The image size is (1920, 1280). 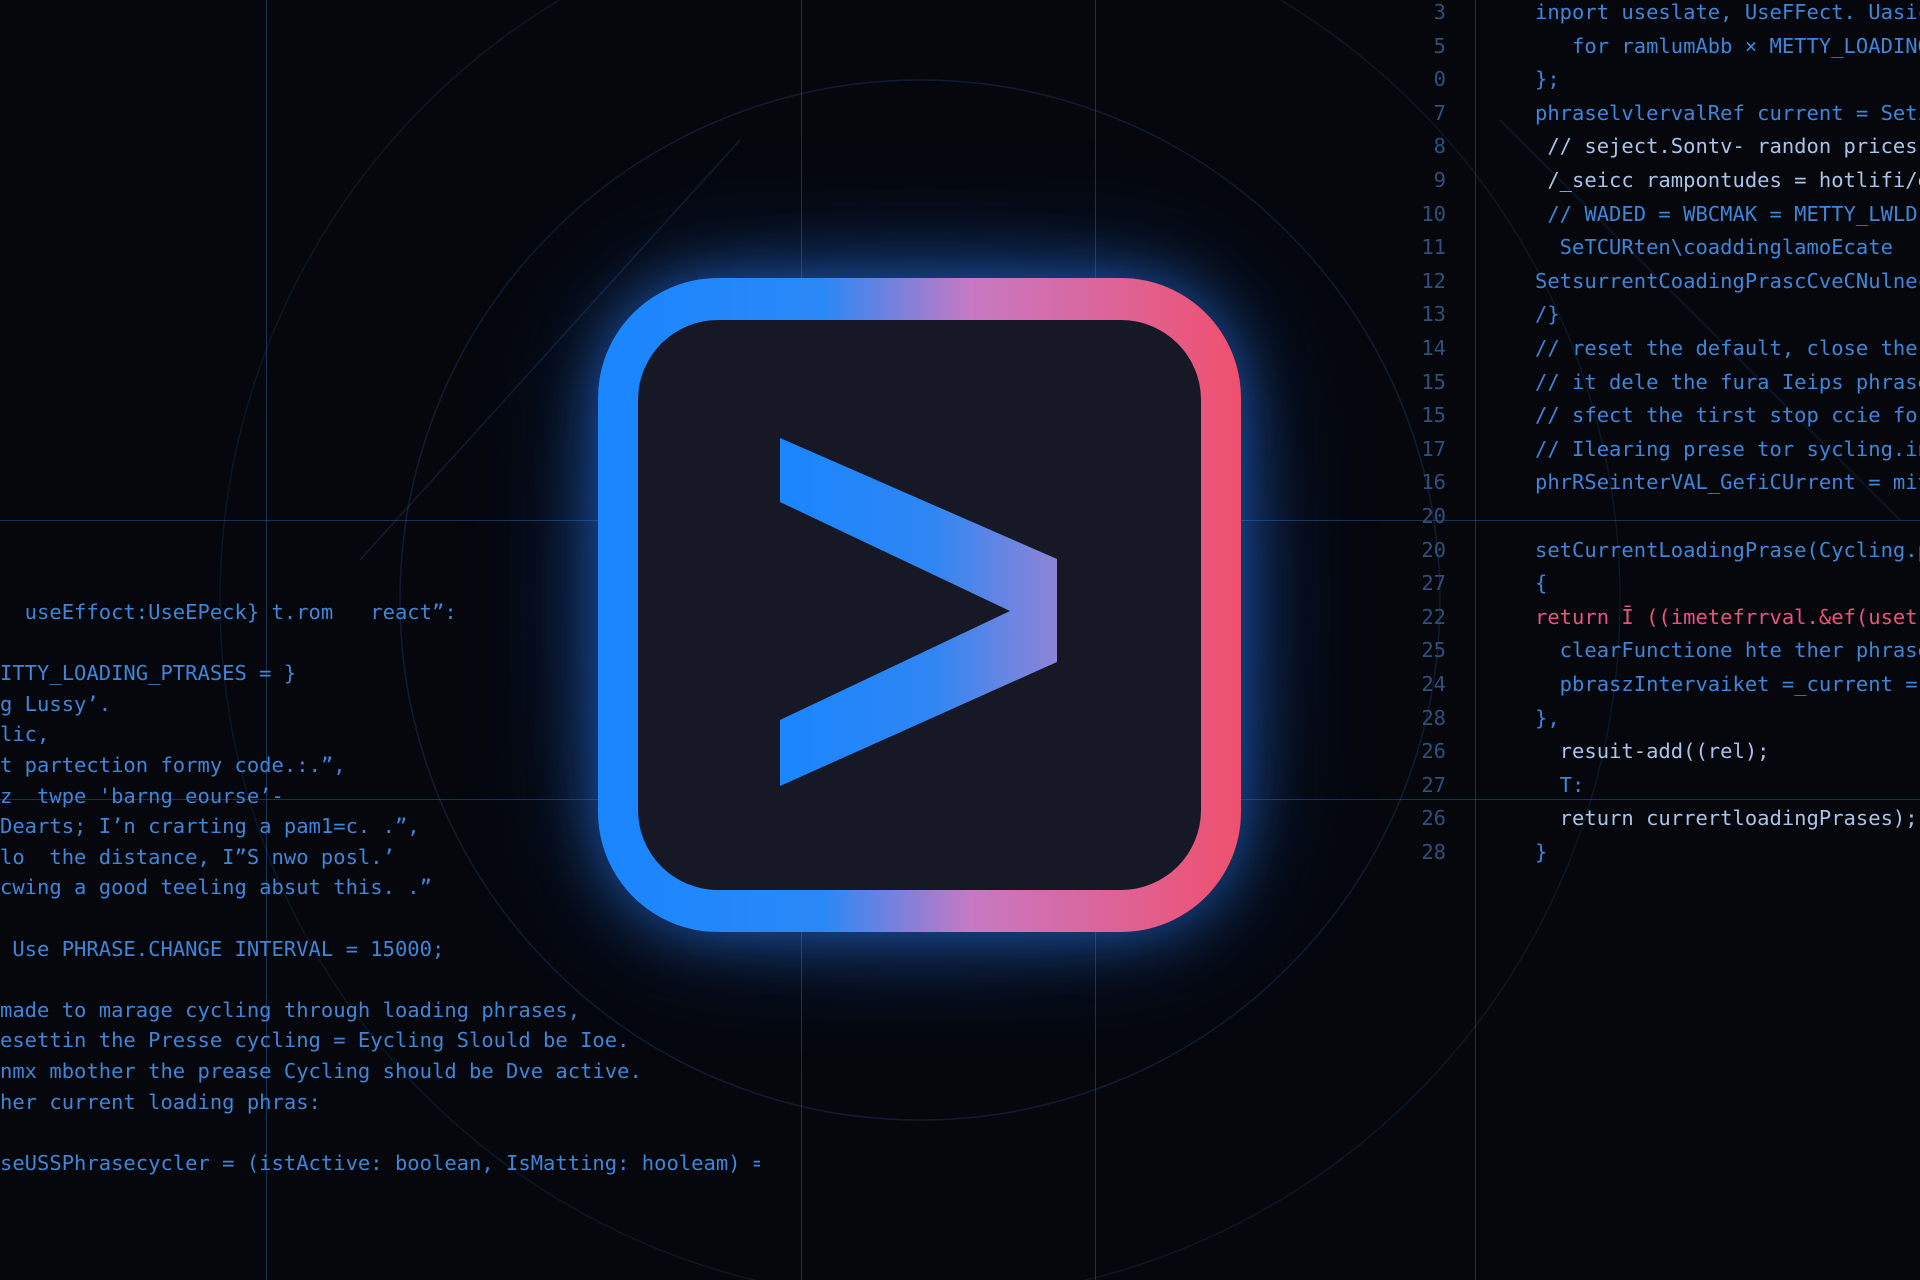 What do you see at coordinates (1439, 45) in the screenshot?
I see `line-number: 5` at bounding box center [1439, 45].